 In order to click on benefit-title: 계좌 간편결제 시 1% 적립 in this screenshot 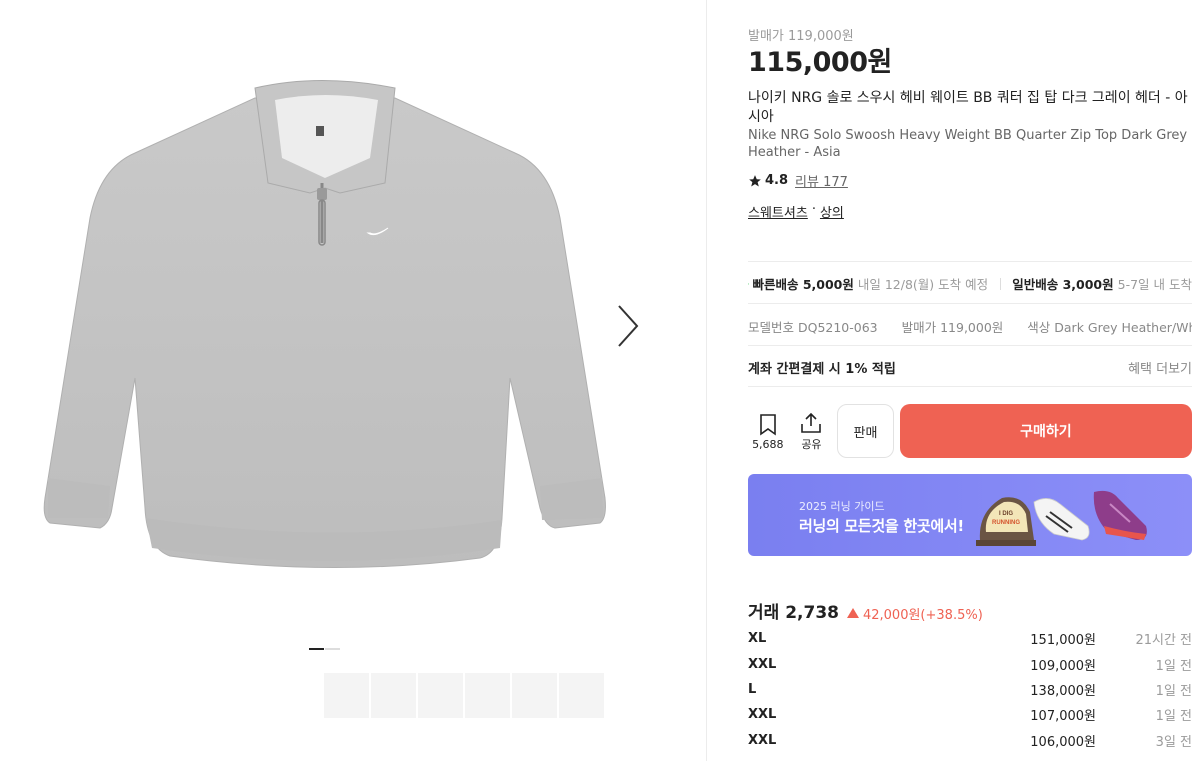, I will do `click(822, 369)`.